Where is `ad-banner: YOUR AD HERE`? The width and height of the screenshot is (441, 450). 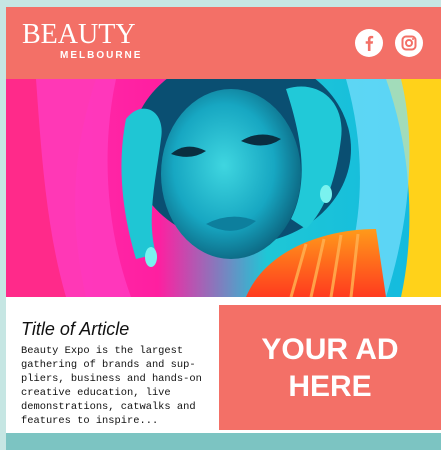 ad-banner: YOUR AD HERE is located at coordinates (330, 367).